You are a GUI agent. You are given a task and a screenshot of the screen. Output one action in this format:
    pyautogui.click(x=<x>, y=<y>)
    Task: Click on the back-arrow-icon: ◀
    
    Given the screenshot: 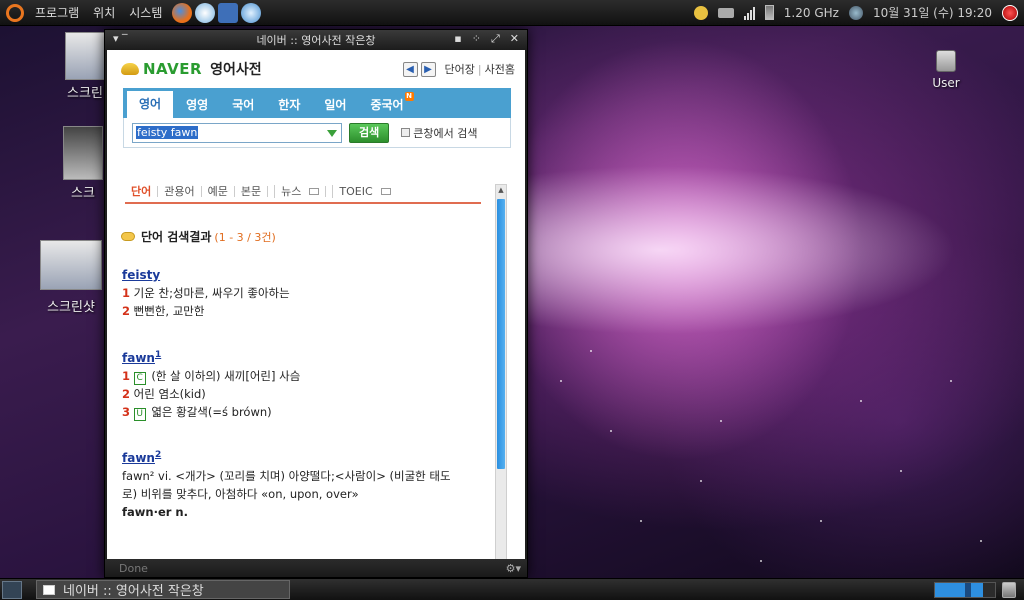 What is the action you would take?
    pyautogui.click(x=410, y=69)
    